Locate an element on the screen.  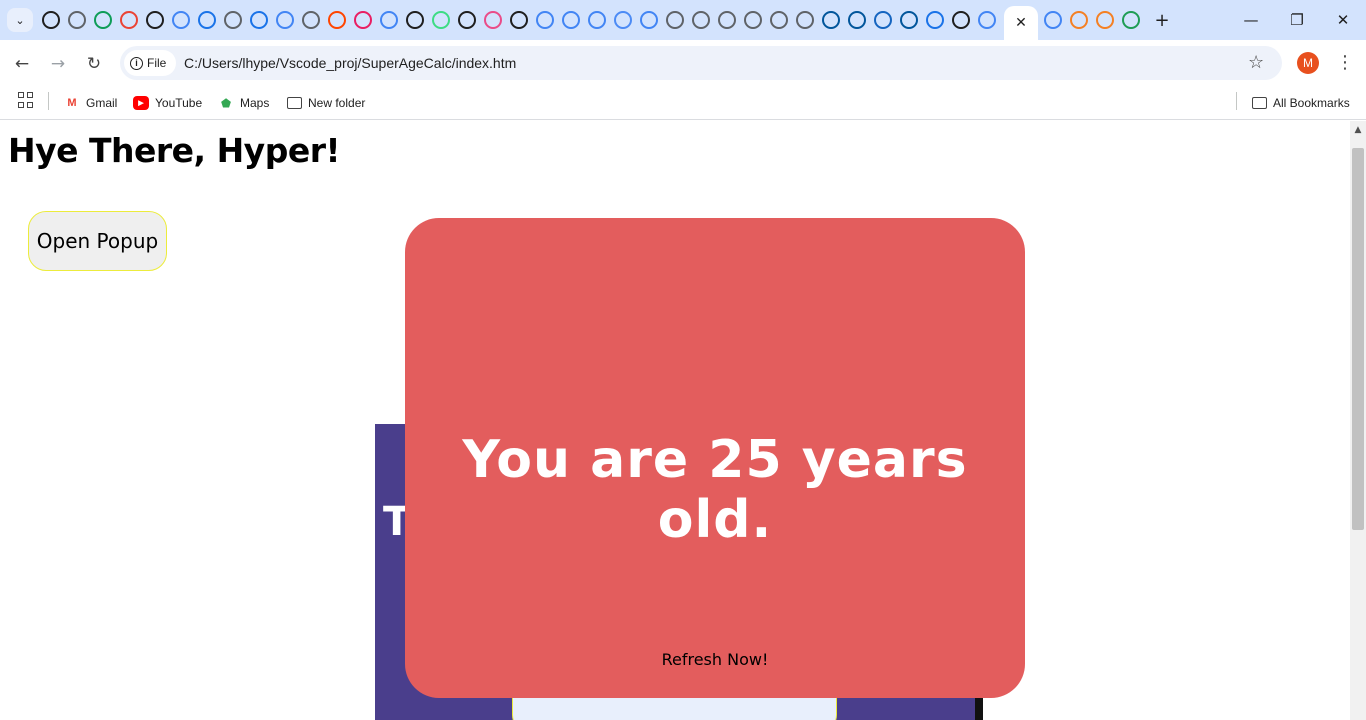
chevron-down-icon: ⌄ is located at coordinates (20, 20).